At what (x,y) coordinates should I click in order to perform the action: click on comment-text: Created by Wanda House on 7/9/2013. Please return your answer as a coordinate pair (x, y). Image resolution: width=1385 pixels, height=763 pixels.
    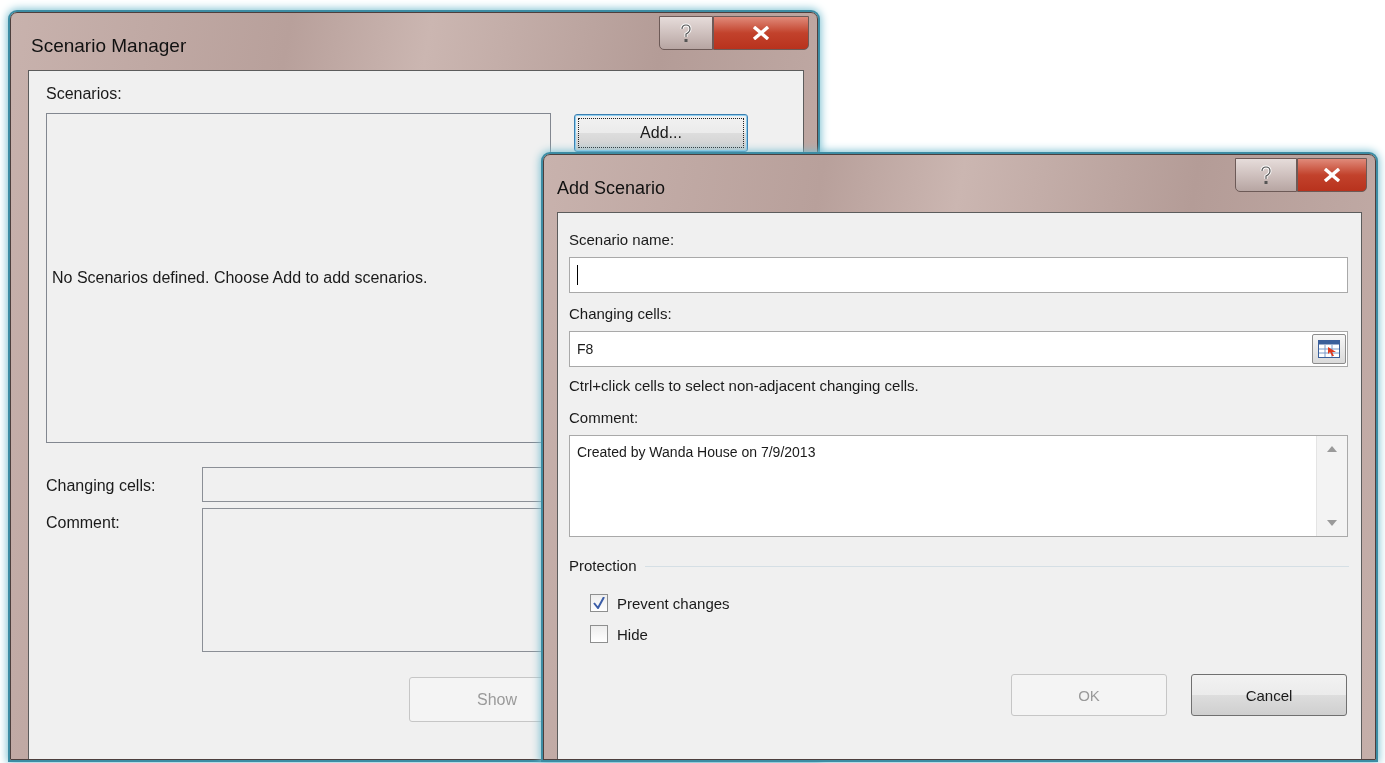
    Looking at the image, I should click on (696, 452).